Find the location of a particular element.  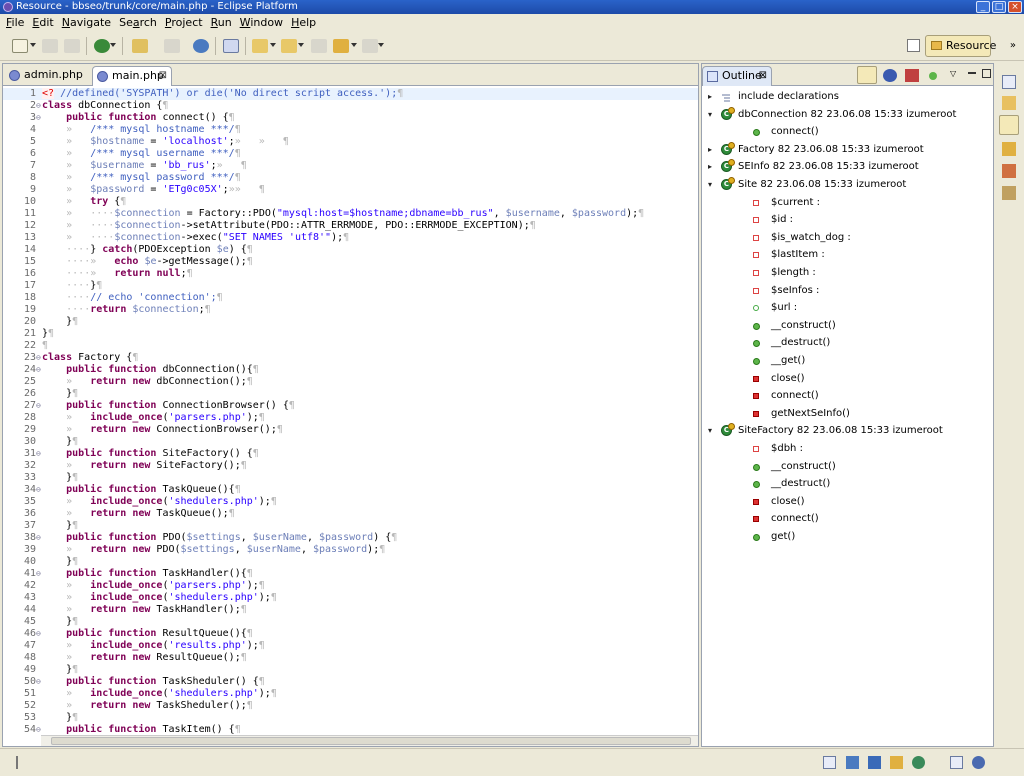

menu-help: Help is located at coordinates (303, 22).